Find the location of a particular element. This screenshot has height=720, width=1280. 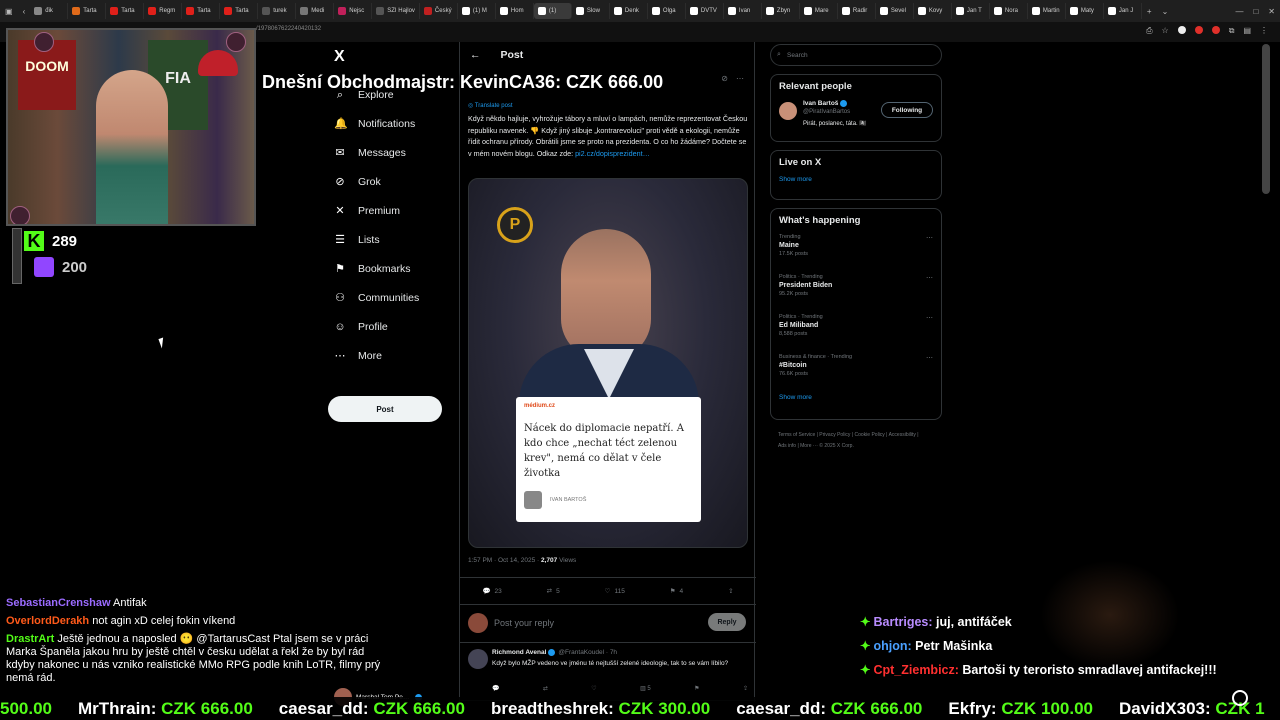

post-button: Post is located at coordinates (385, 409).